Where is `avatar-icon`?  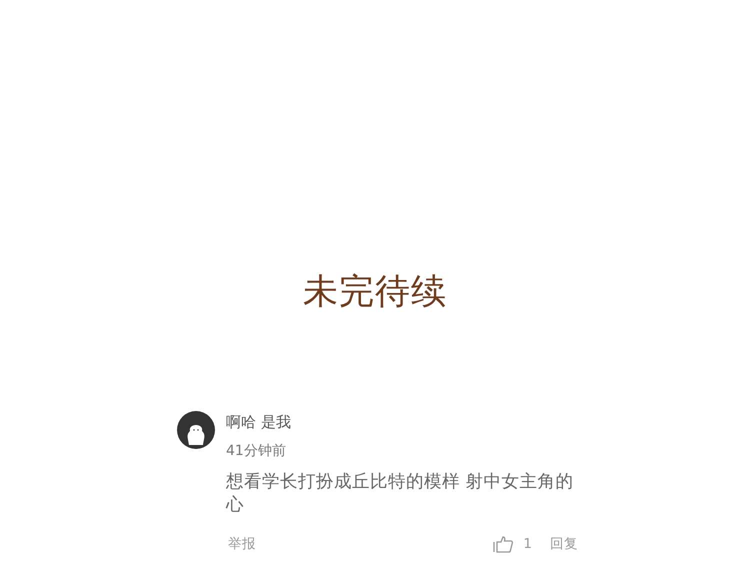 avatar-icon is located at coordinates (196, 430).